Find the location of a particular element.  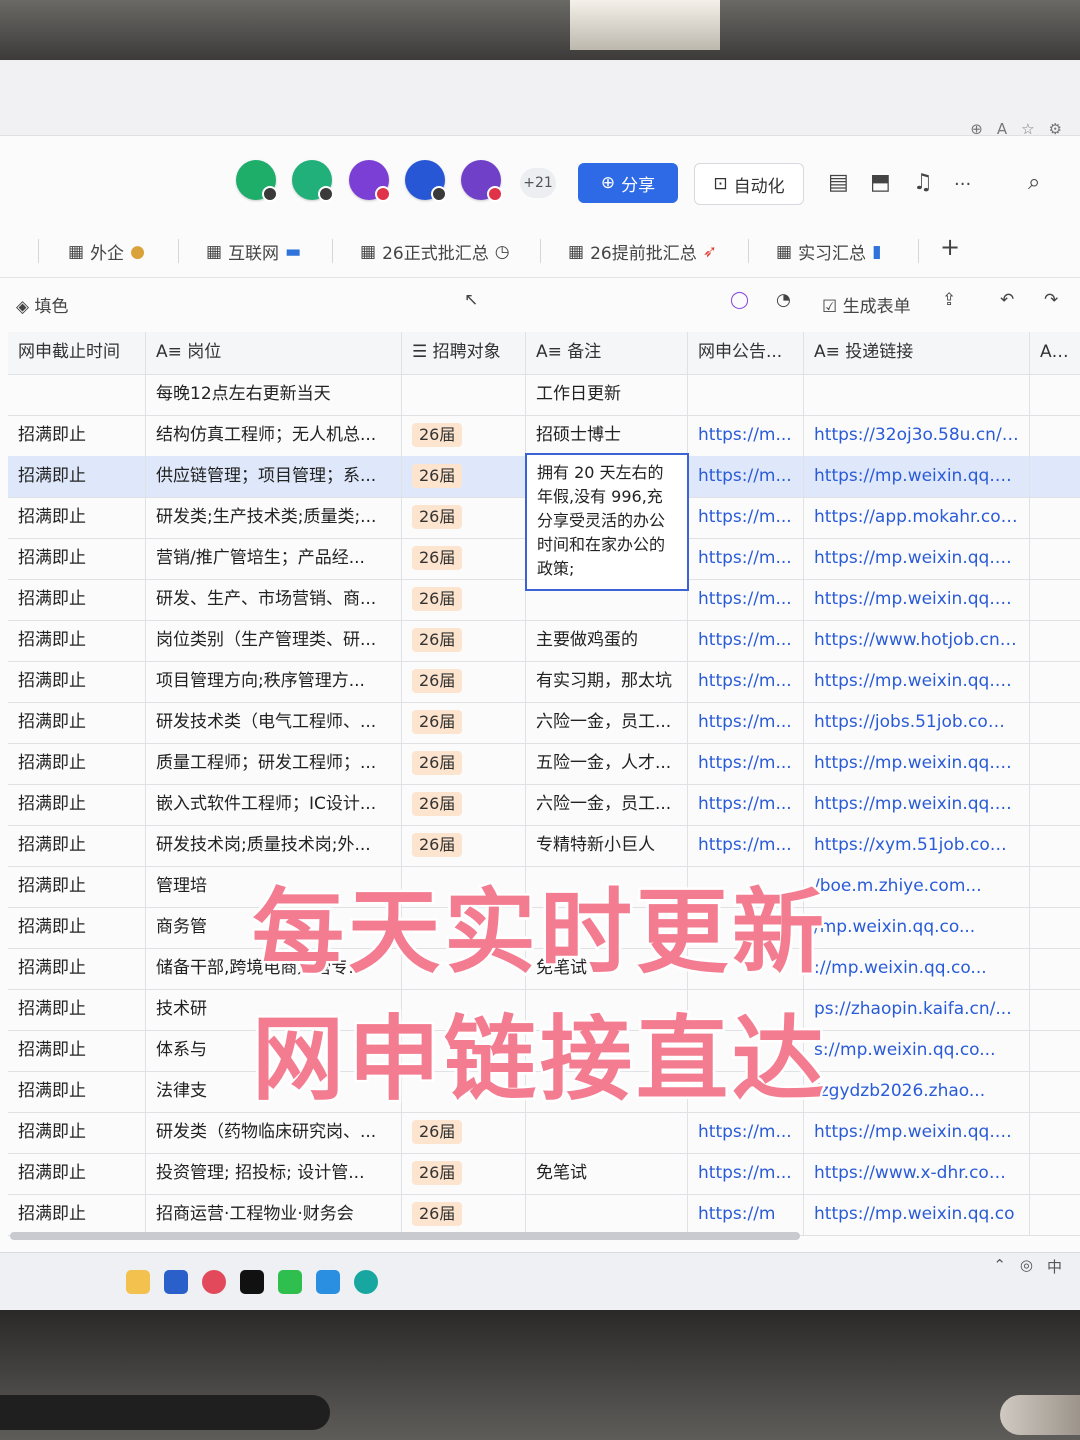

bird-icon is located at coordinates (328, 1282).